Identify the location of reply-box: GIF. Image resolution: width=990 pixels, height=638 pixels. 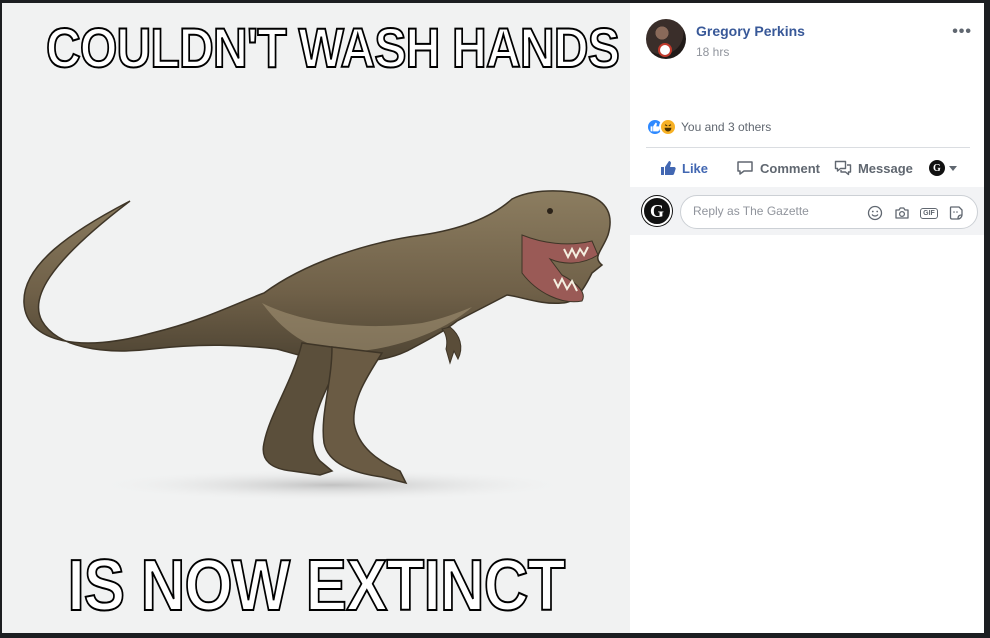
(829, 212).